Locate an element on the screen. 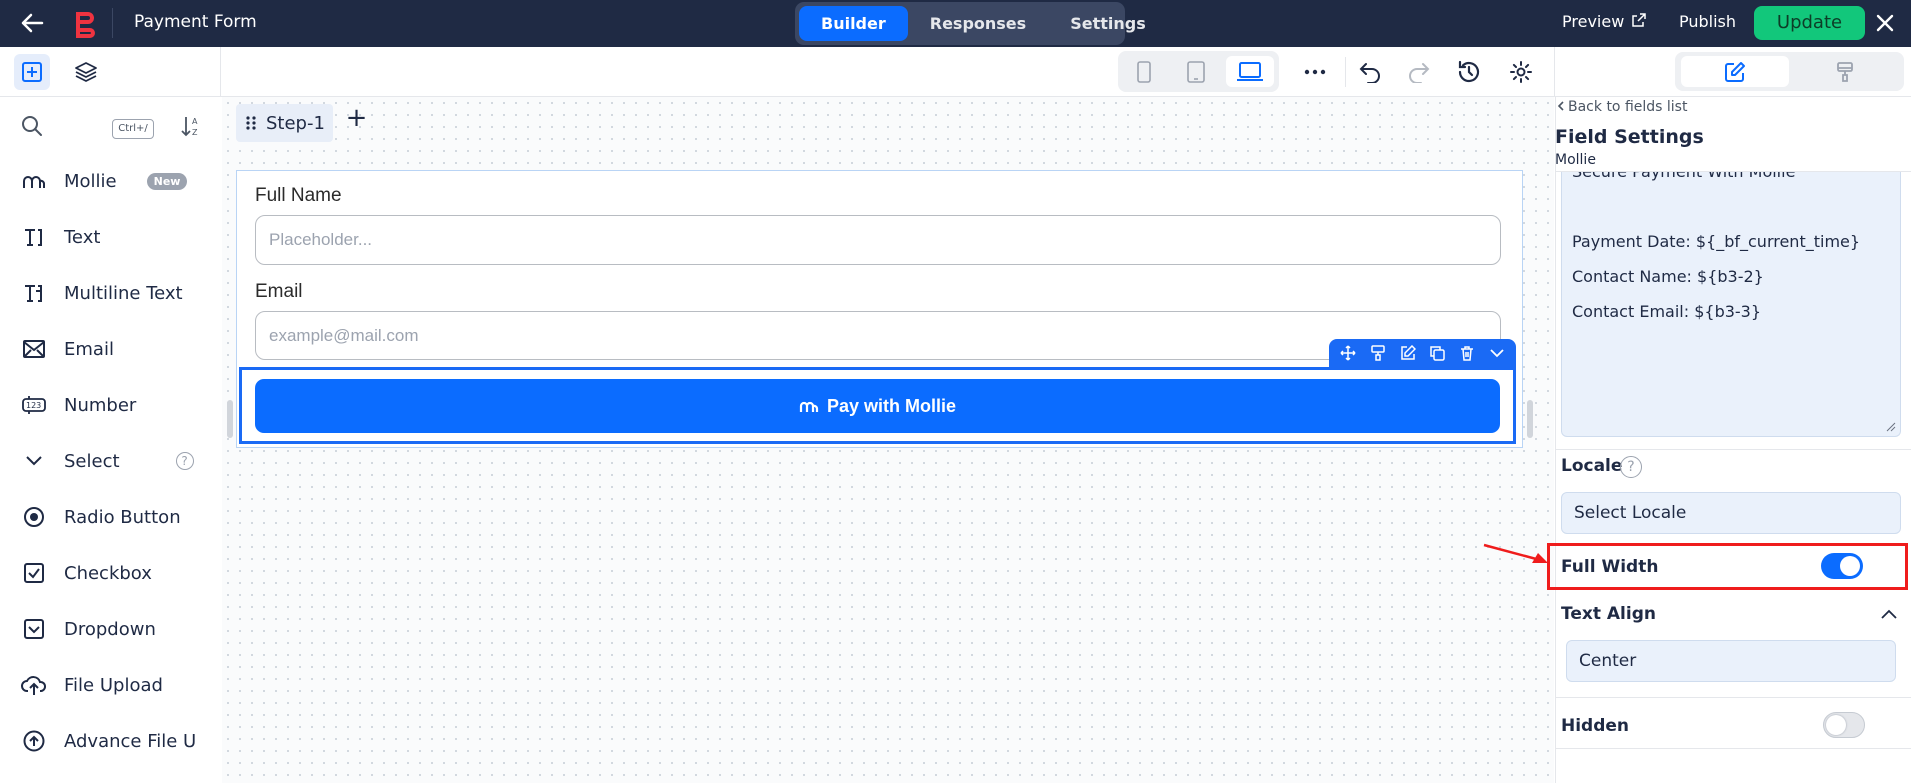  step-label: Step-1 is located at coordinates (295, 123).